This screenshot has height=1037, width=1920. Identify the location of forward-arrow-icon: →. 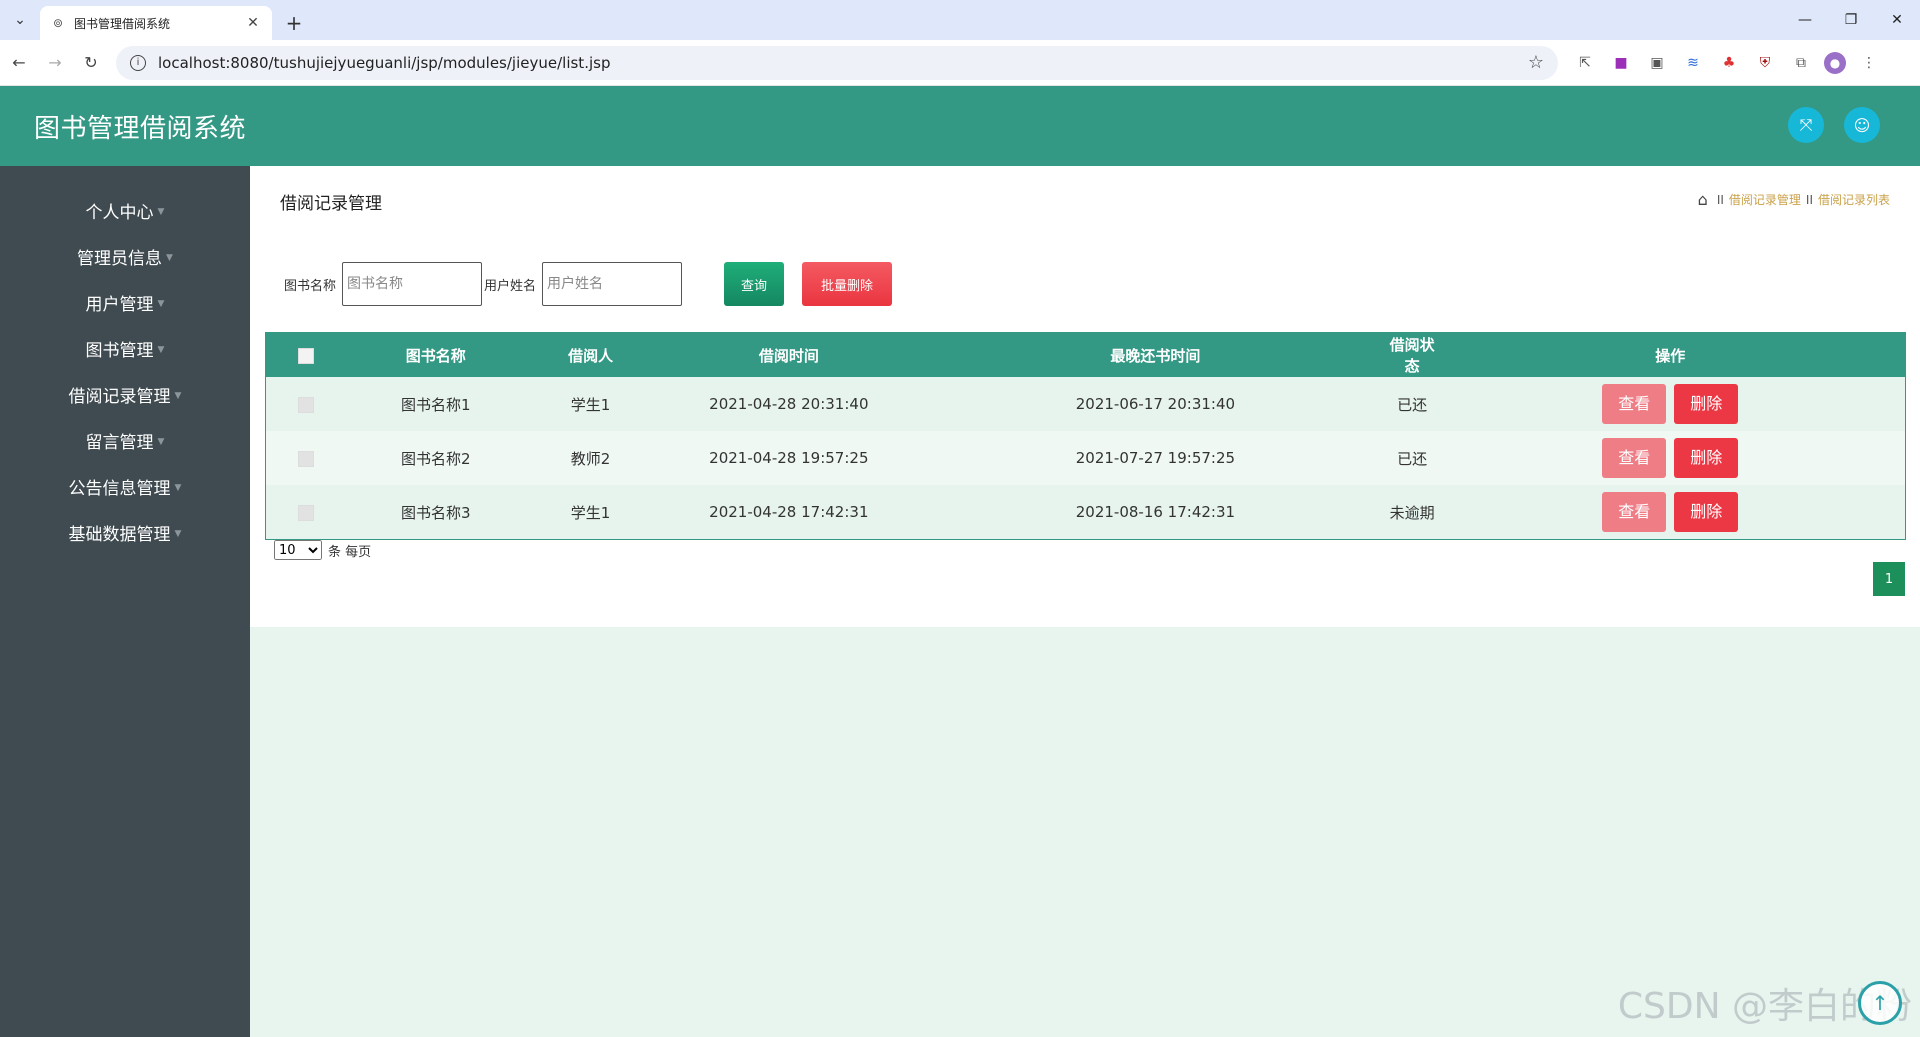
(55, 63).